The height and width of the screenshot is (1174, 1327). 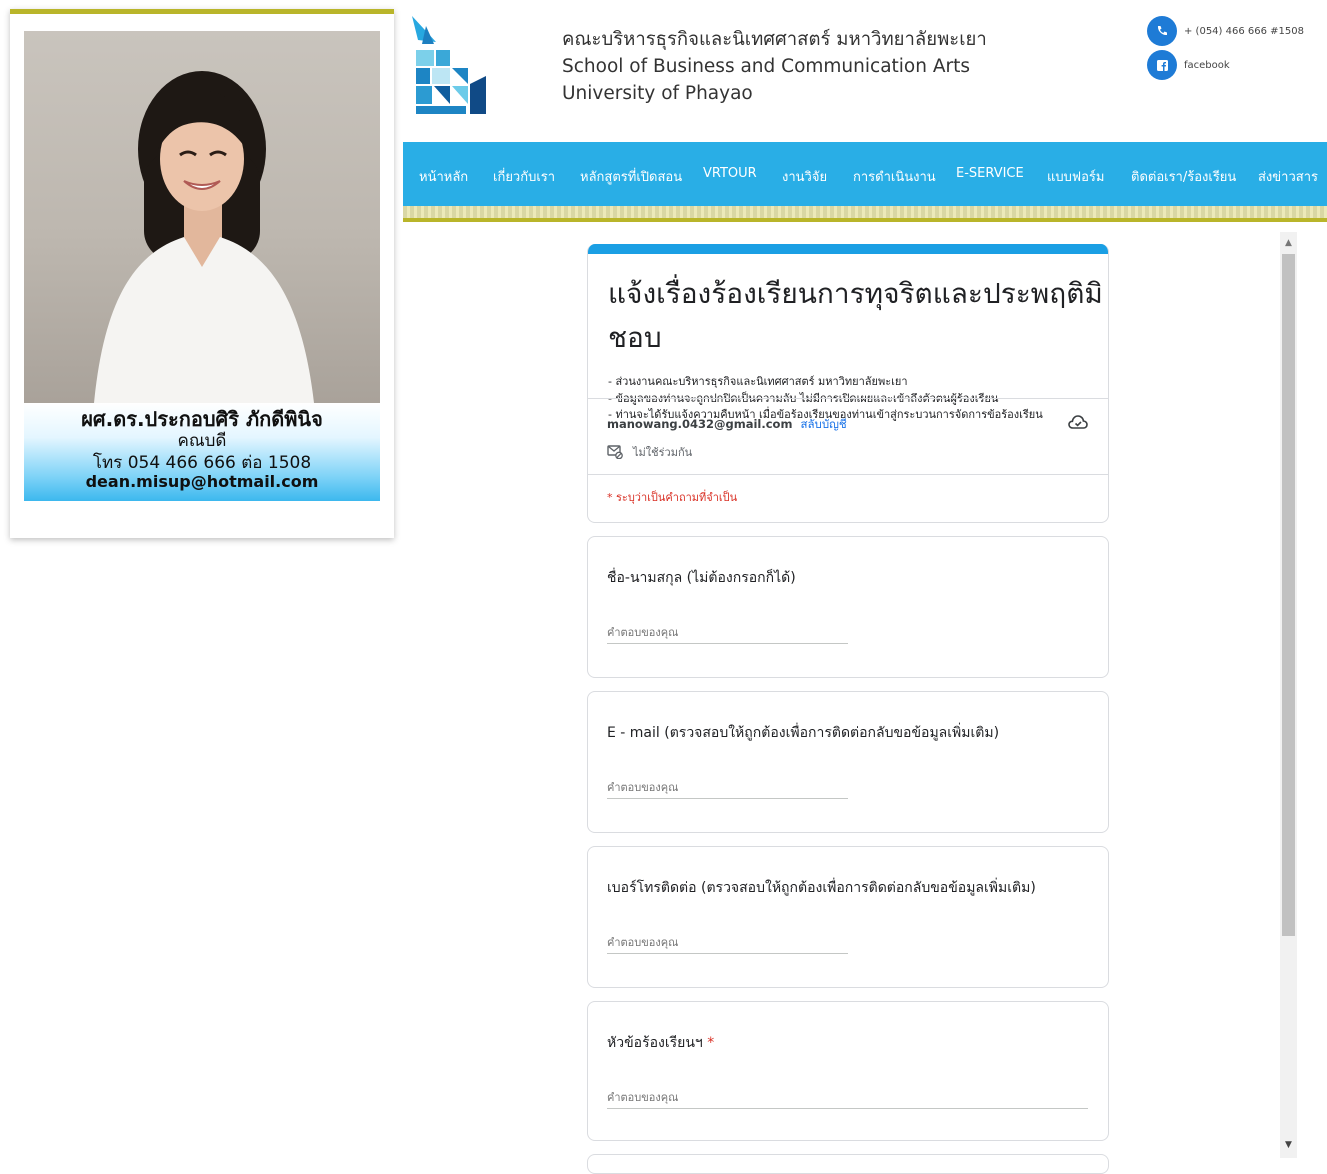 I want to click on question-card-next, so click(x=848, y=1164).